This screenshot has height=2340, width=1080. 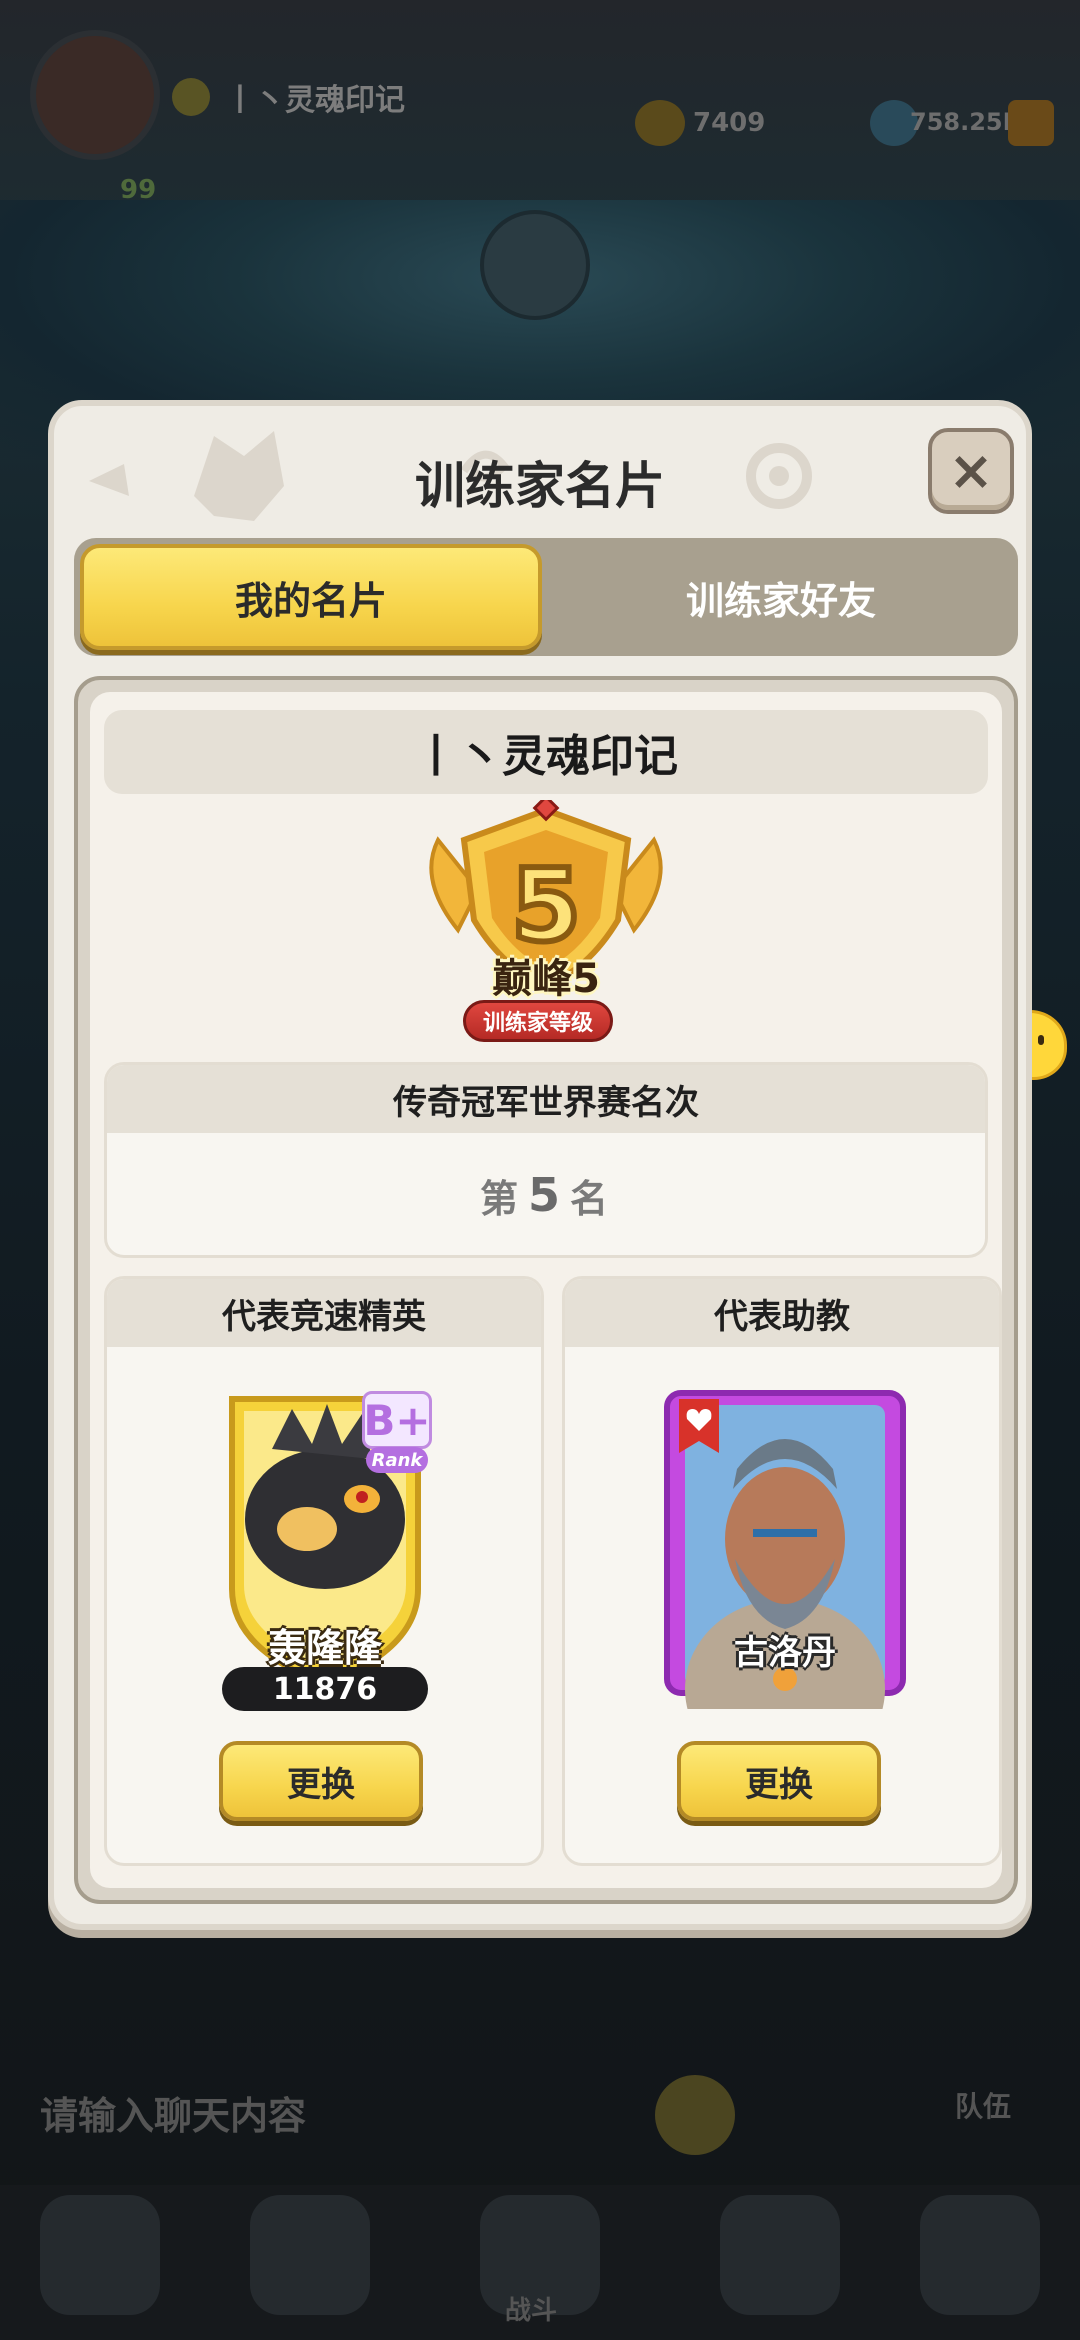 I want to click on rank-place: 5, so click(x=545, y=1195).